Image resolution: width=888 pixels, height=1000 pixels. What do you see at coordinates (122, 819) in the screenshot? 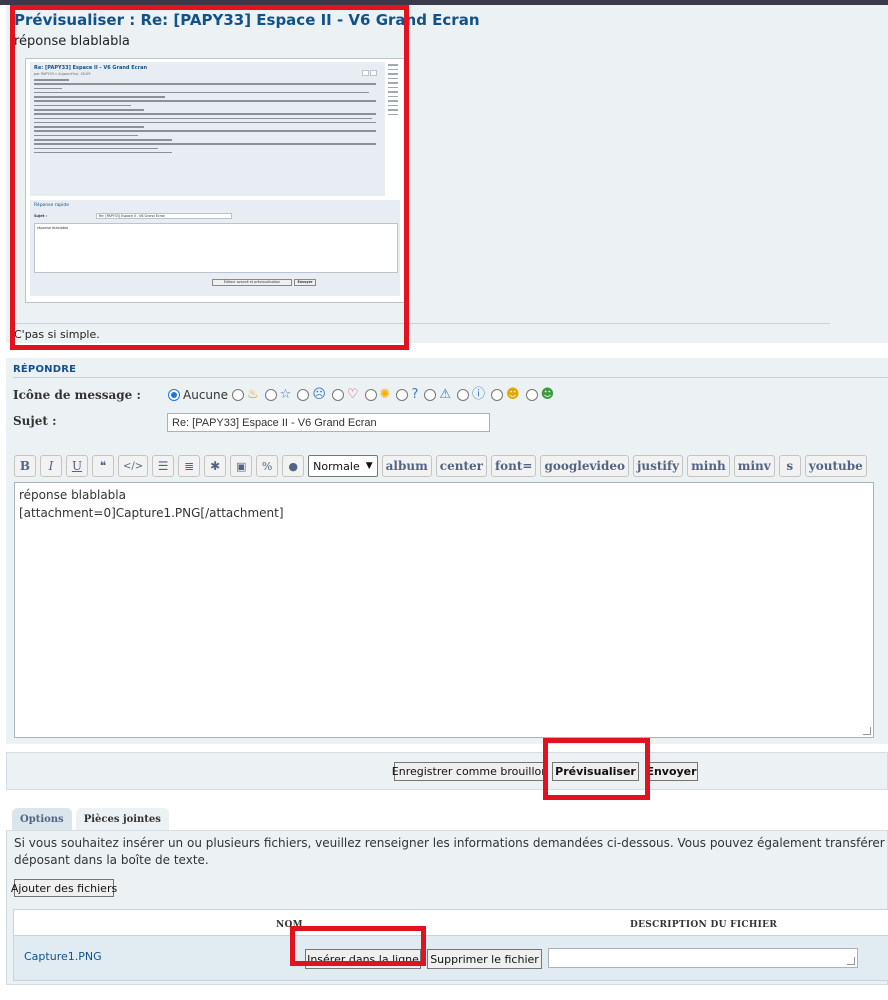
I see `tab-attachments: Pièces jointes` at bounding box center [122, 819].